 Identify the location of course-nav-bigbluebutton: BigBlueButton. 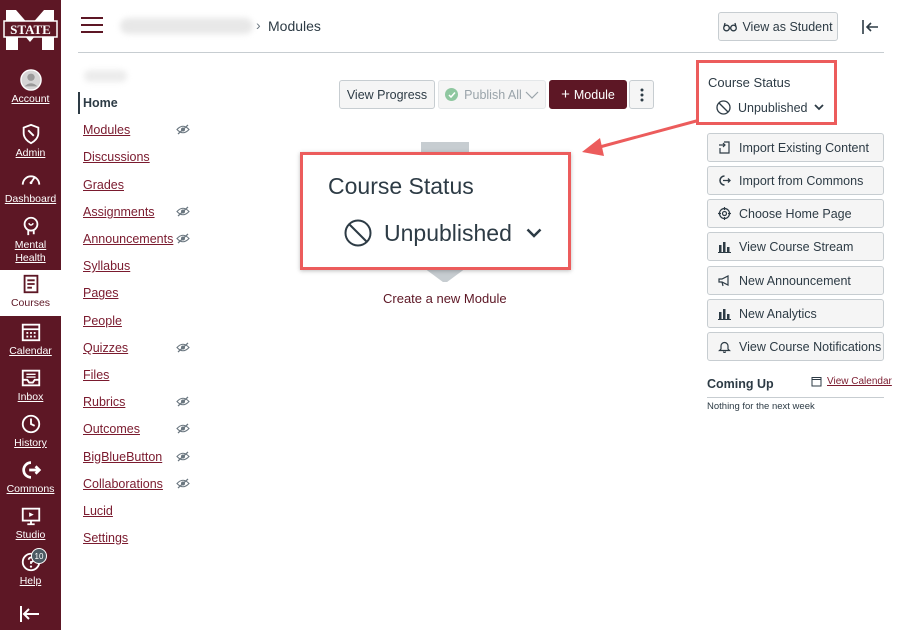
(138, 457).